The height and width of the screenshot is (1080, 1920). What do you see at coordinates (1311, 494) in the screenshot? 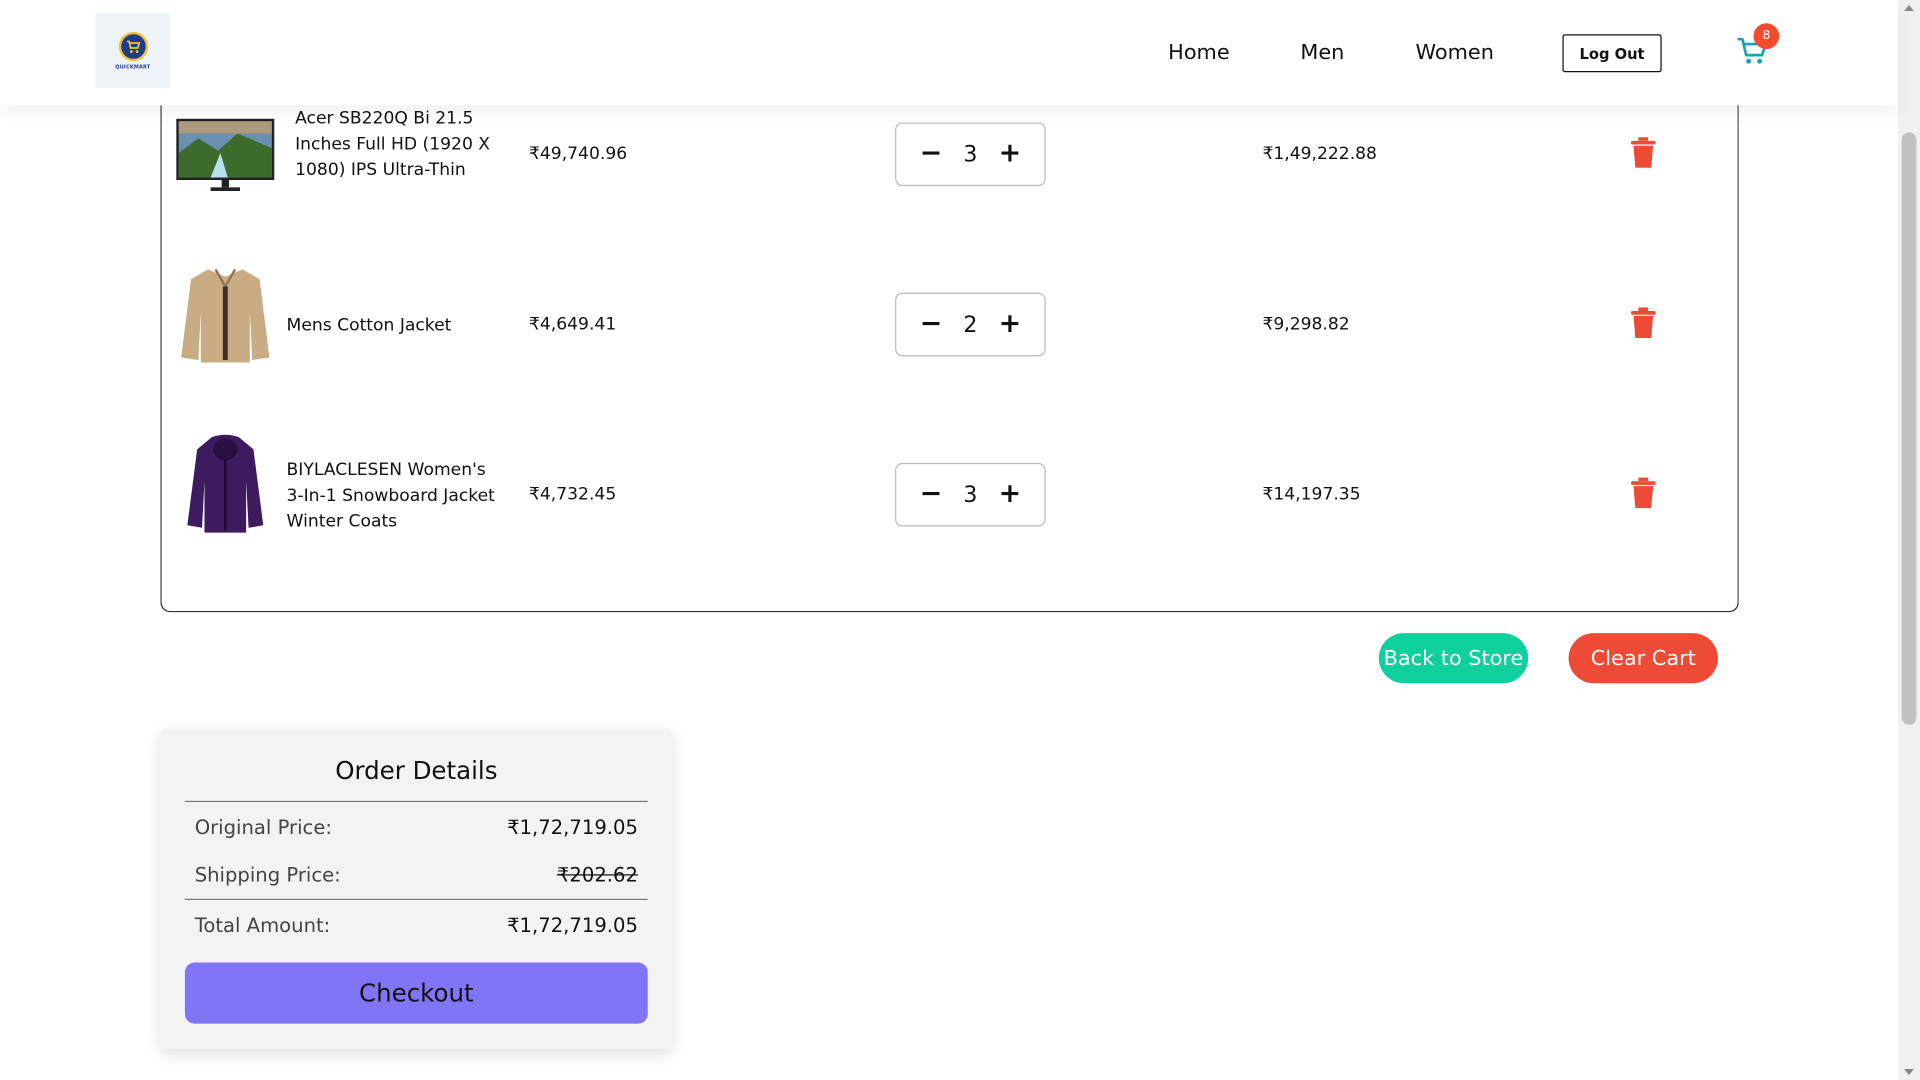
I see `product-subtotal: ₹14,197.35` at bounding box center [1311, 494].